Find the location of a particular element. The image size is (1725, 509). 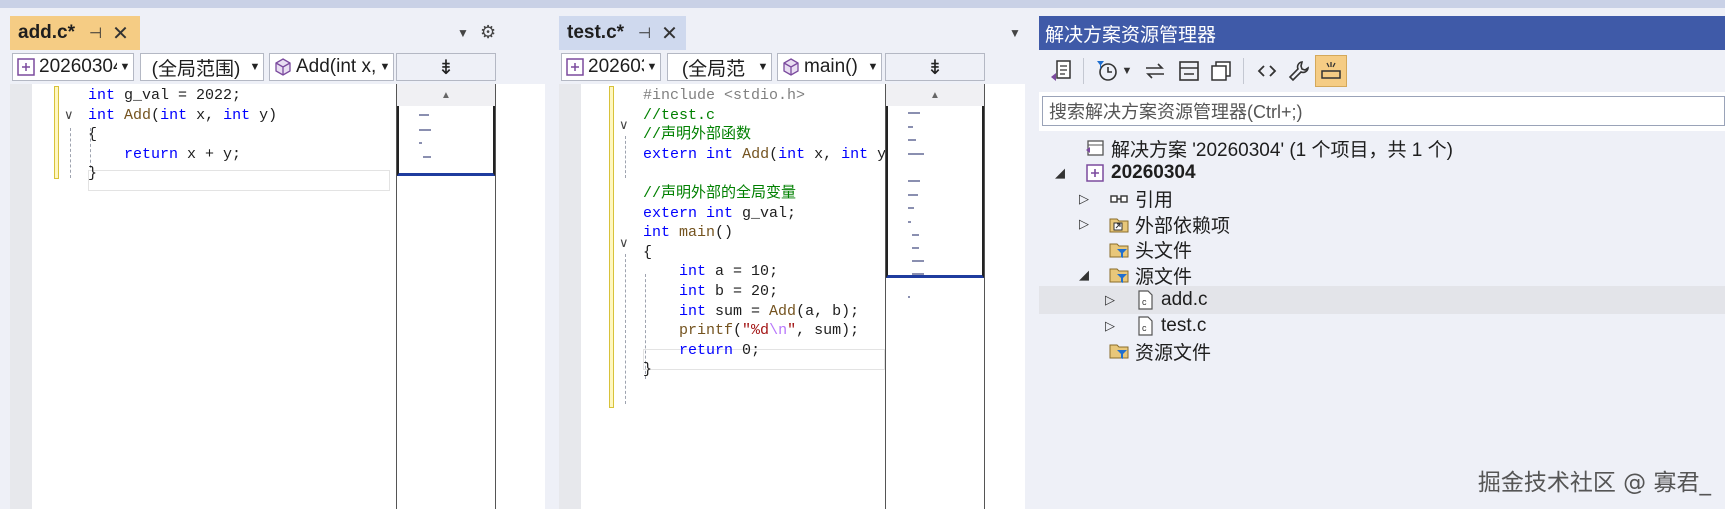

method-cube-icon is located at coordinates (791, 67).